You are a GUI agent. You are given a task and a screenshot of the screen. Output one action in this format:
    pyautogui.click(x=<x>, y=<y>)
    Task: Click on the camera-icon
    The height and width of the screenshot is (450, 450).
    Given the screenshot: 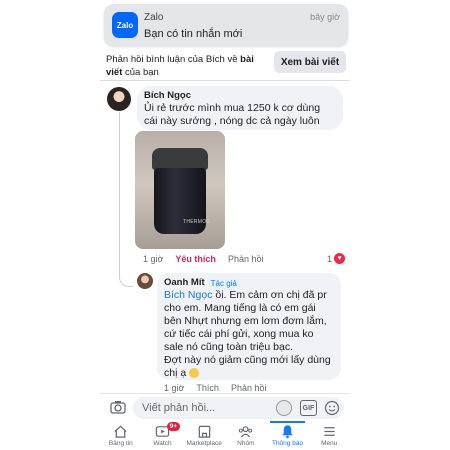 What is the action you would take?
    pyautogui.click(x=118, y=407)
    